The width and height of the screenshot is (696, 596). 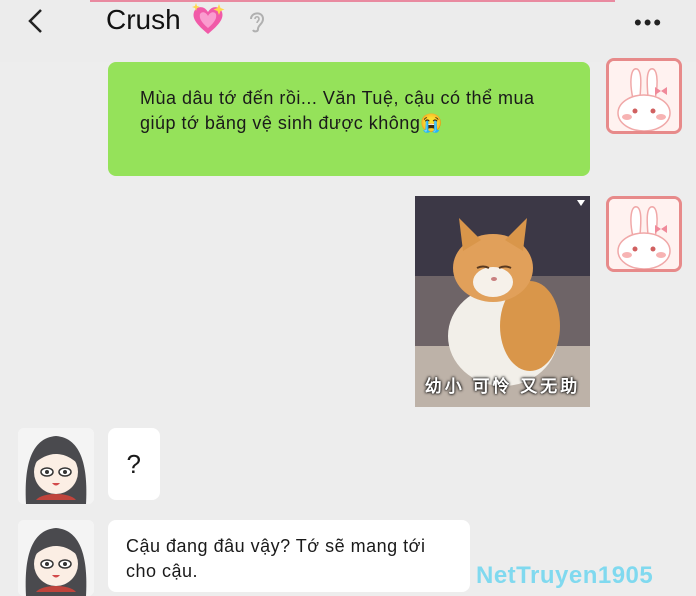 I want to click on incoming-message-text: ?, so click(x=134, y=464).